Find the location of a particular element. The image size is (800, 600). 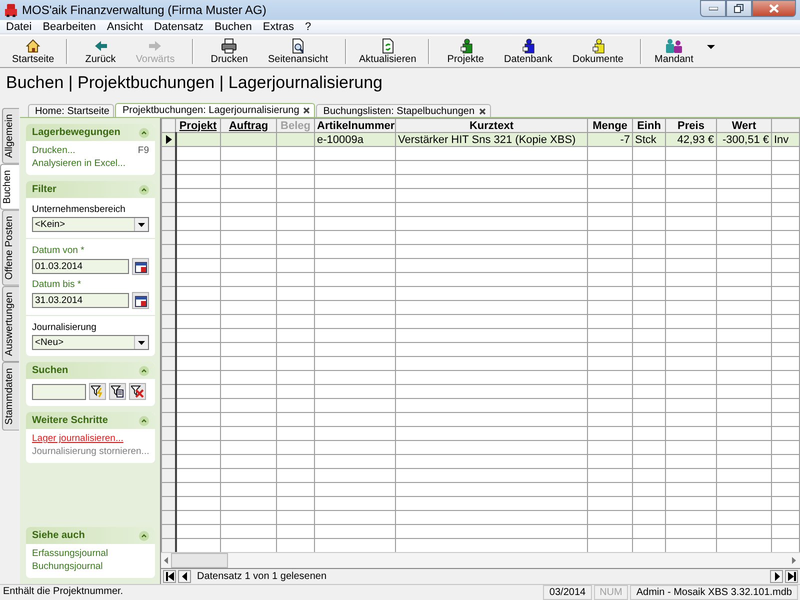

side-tab: Offene Posten is located at coordinates (10, 248).